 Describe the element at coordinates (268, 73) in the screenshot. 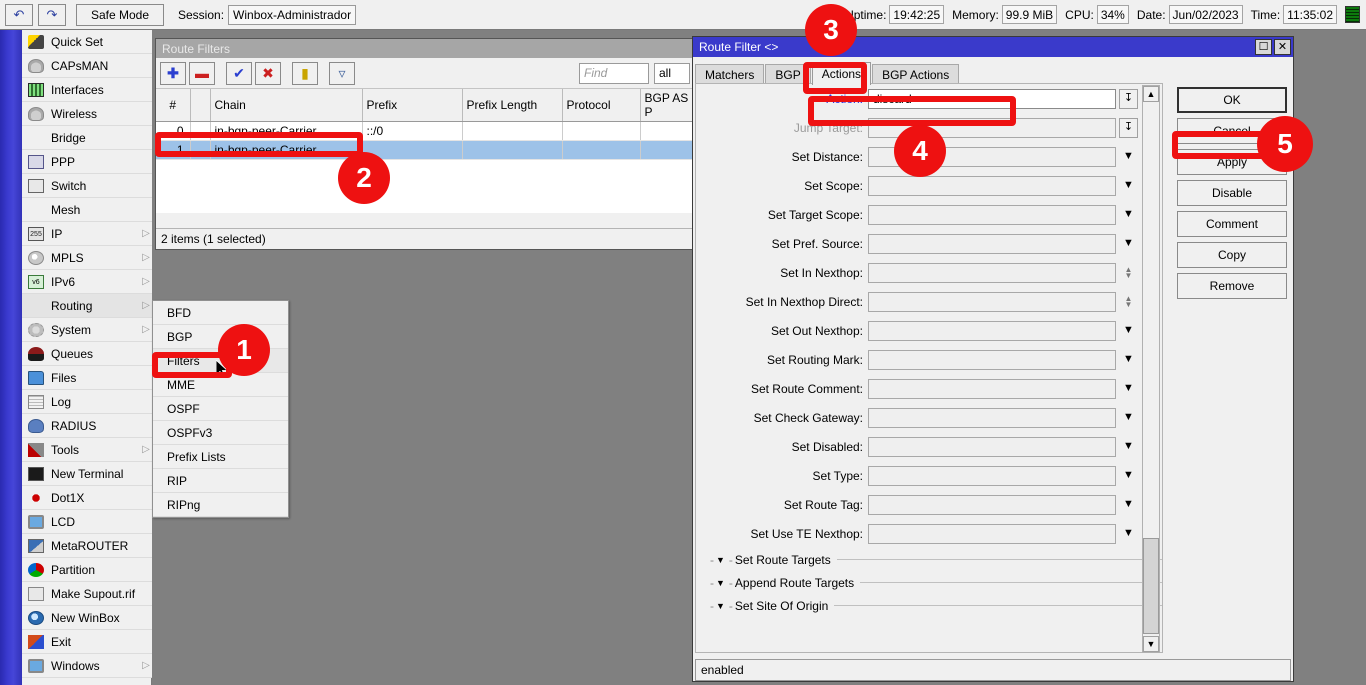

I see `disable-button: ✖` at that location.